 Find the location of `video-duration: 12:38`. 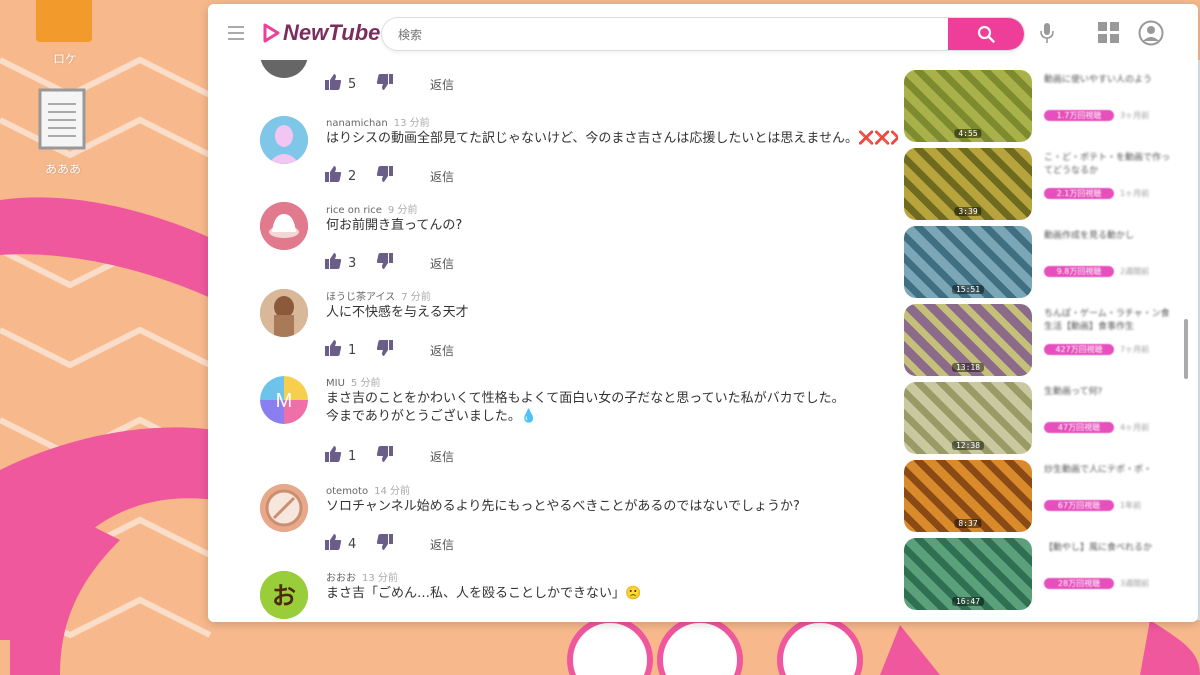

video-duration: 12:38 is located at coordinates (968, 445).